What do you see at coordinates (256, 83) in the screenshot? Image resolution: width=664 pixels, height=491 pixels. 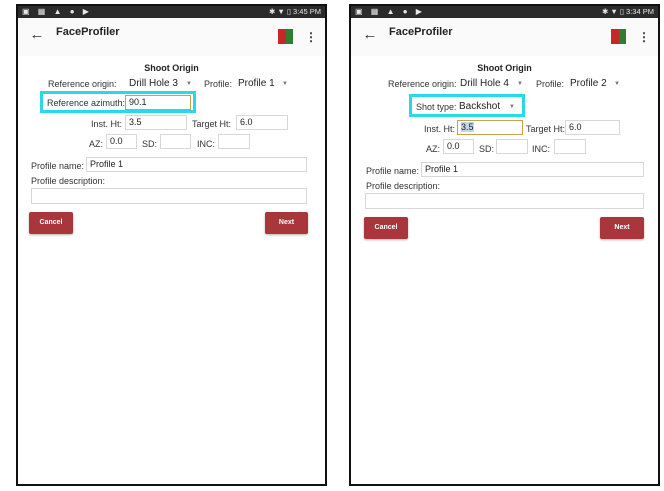 I see `profile-dropdown: Profile 1` at bounding box center [256, 83].